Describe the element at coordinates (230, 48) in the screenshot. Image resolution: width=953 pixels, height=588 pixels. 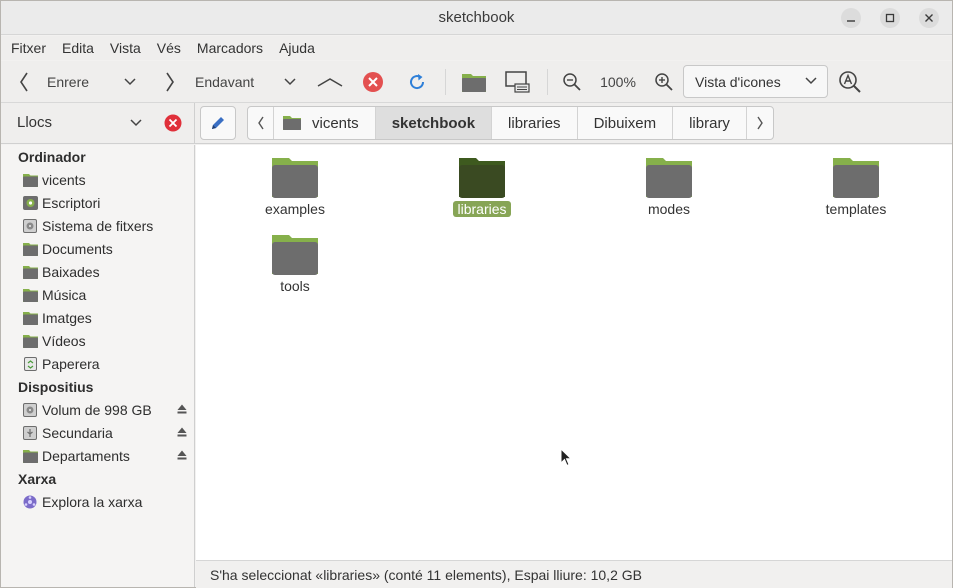
I see `menu-bookmarks: Marcadors` at that location.